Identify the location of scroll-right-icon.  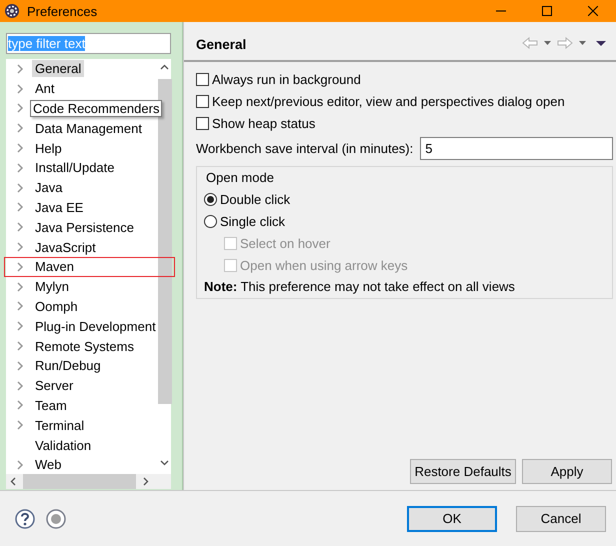
(145, 481).